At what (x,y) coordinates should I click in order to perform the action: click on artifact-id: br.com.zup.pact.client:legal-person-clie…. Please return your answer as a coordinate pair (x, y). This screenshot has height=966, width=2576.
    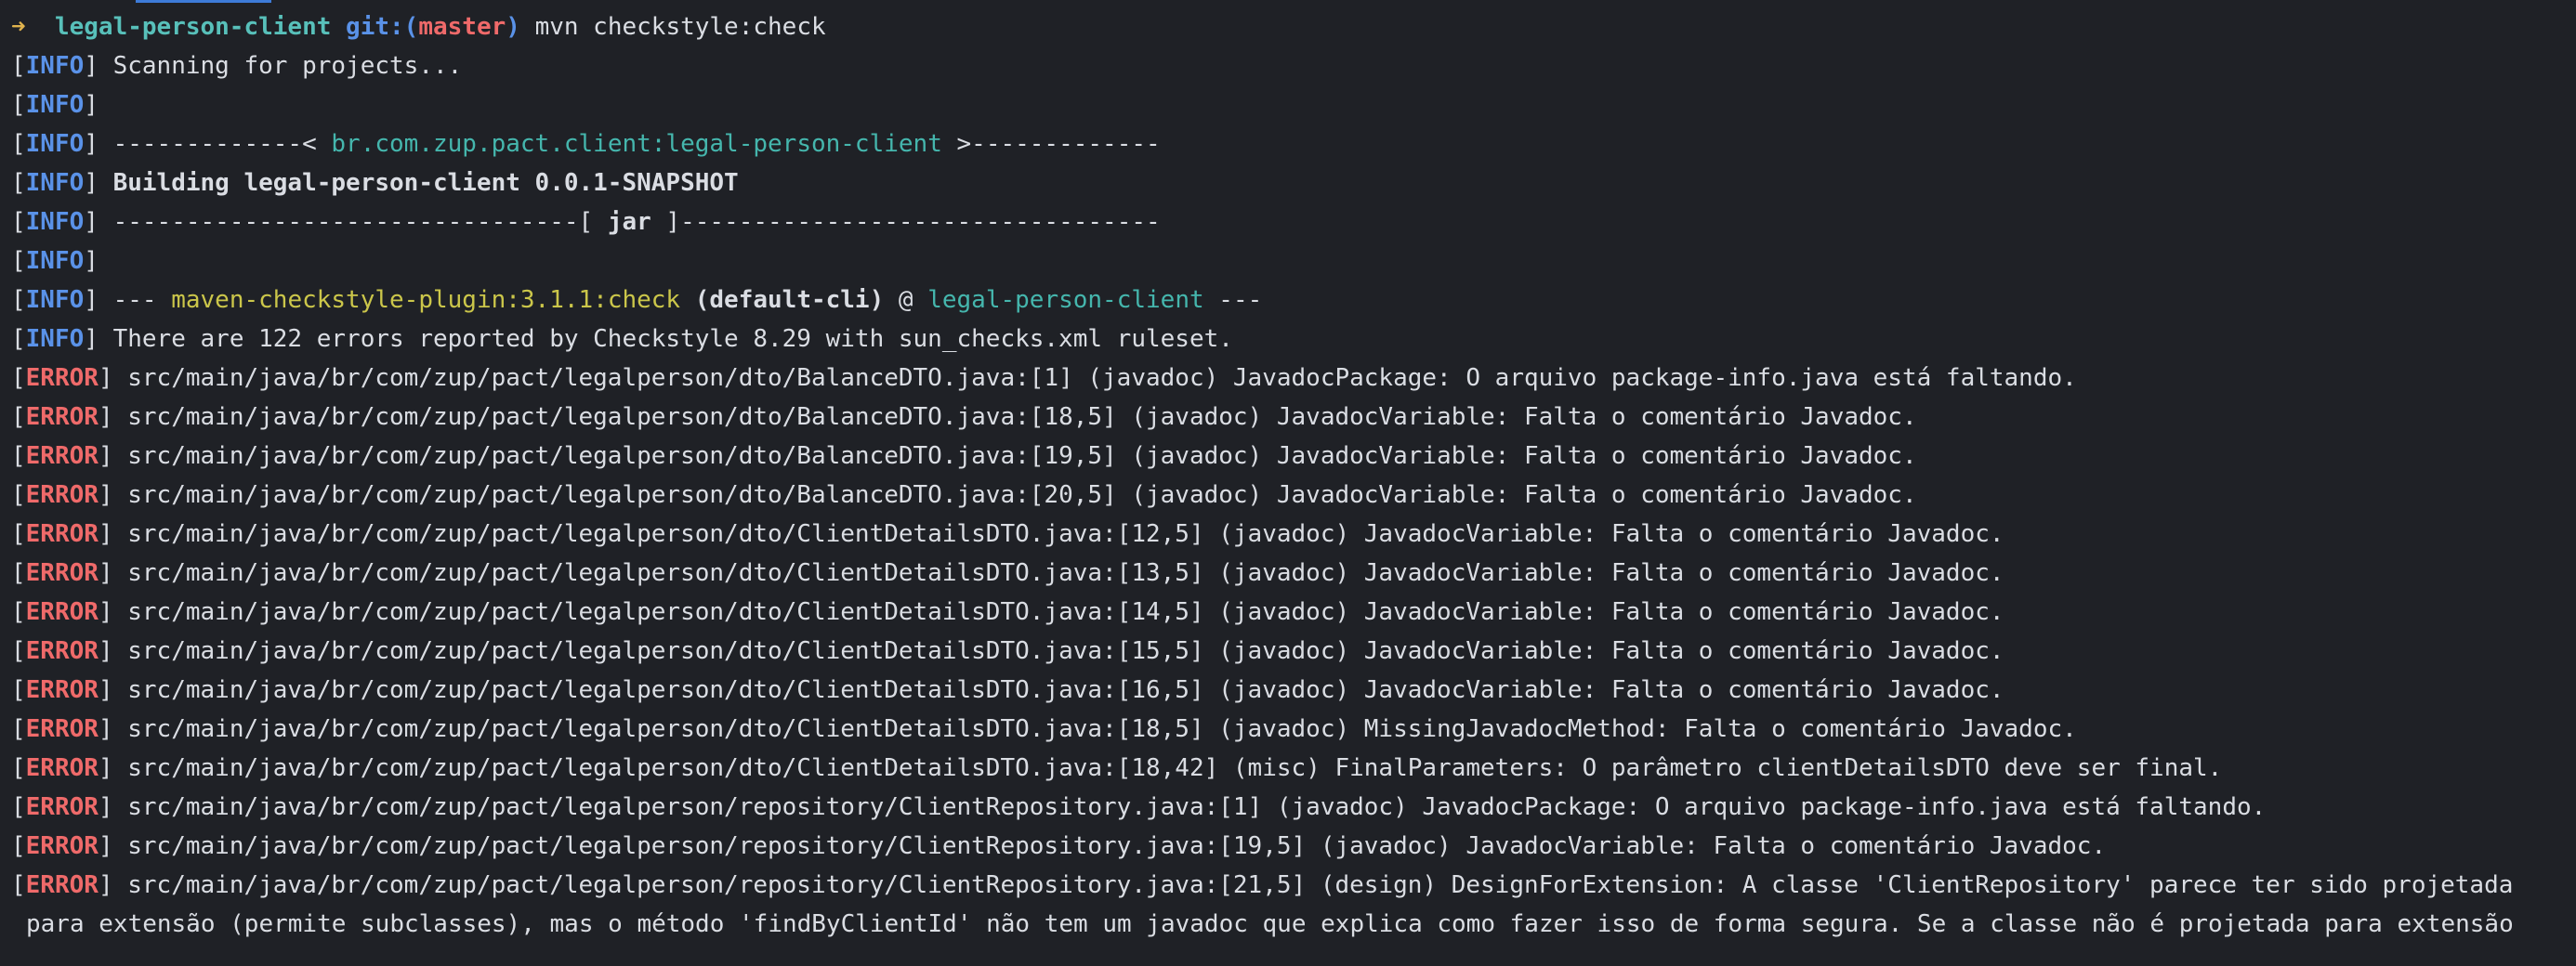
    Looking at the image, I should click on (636, 144).